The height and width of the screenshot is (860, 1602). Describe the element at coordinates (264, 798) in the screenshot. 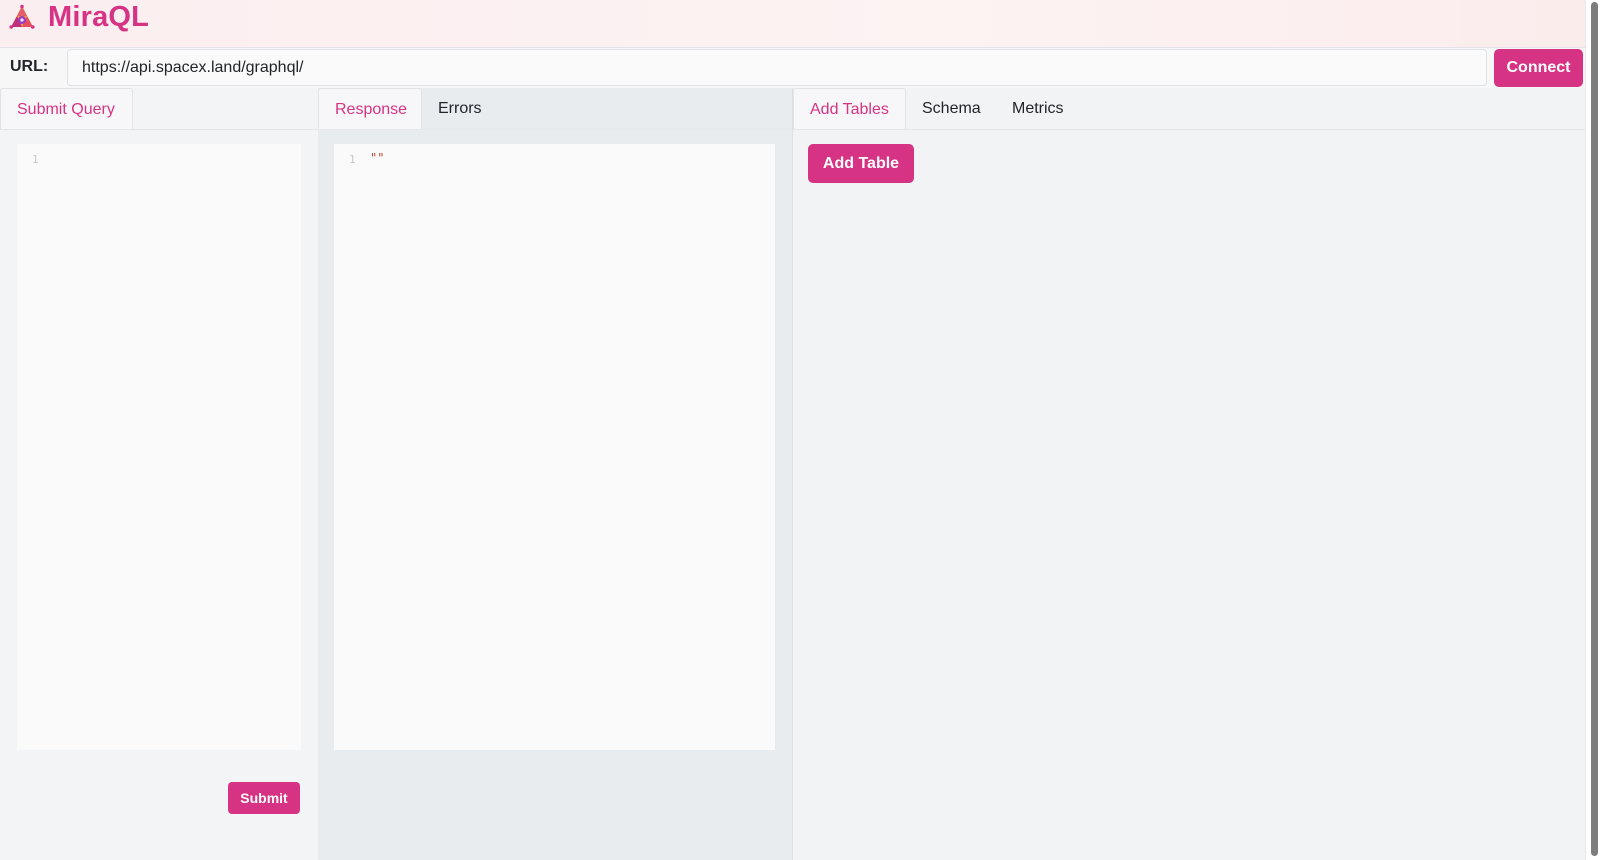

I see `submit-button: Submit` at that location.